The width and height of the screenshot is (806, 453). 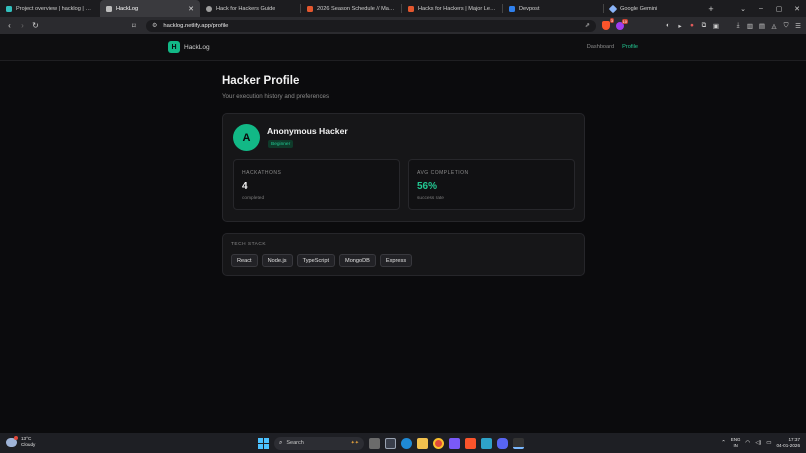 I want to click on tab-title: Hack for Hackers Guide, so click(x=246, y=8).